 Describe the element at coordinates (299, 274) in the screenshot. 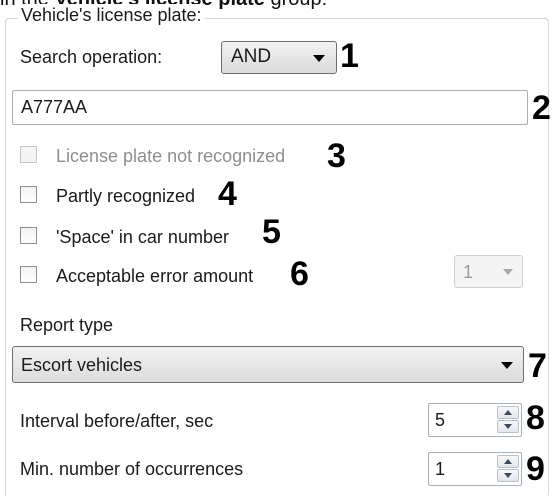

I see `marker-6: 6` at that location.